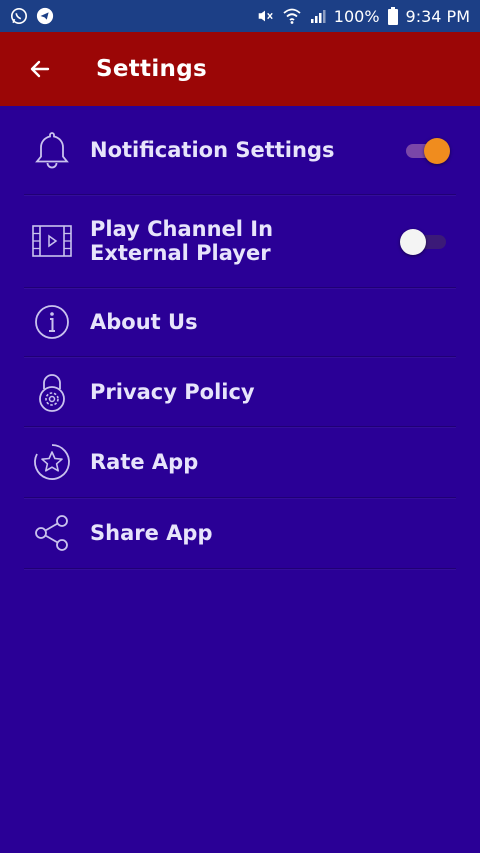  I want to click on page-title: Settings, so click(151, 69).